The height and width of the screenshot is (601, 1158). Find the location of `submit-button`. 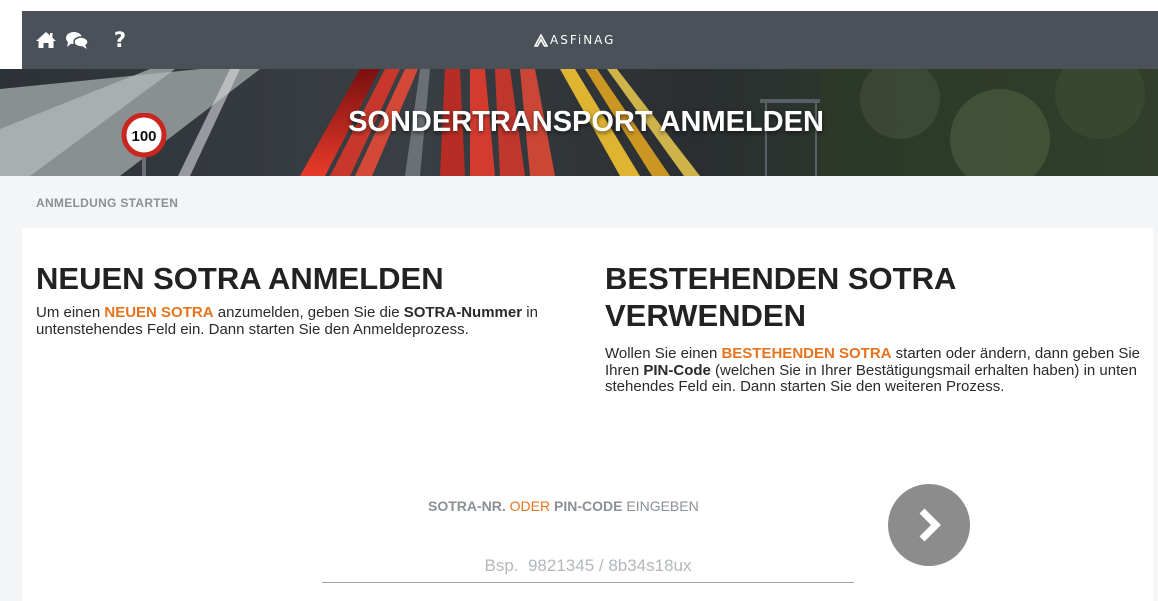

submit-button is located at coordinates (929, 525).